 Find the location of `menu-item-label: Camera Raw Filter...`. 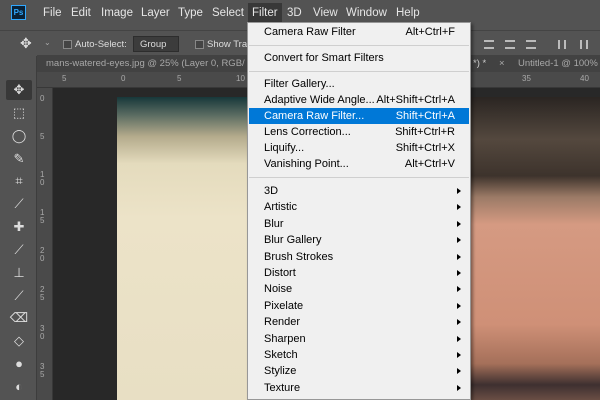

menu-item-label: Camera Raw Filter... is located at coordinates (314, 116).